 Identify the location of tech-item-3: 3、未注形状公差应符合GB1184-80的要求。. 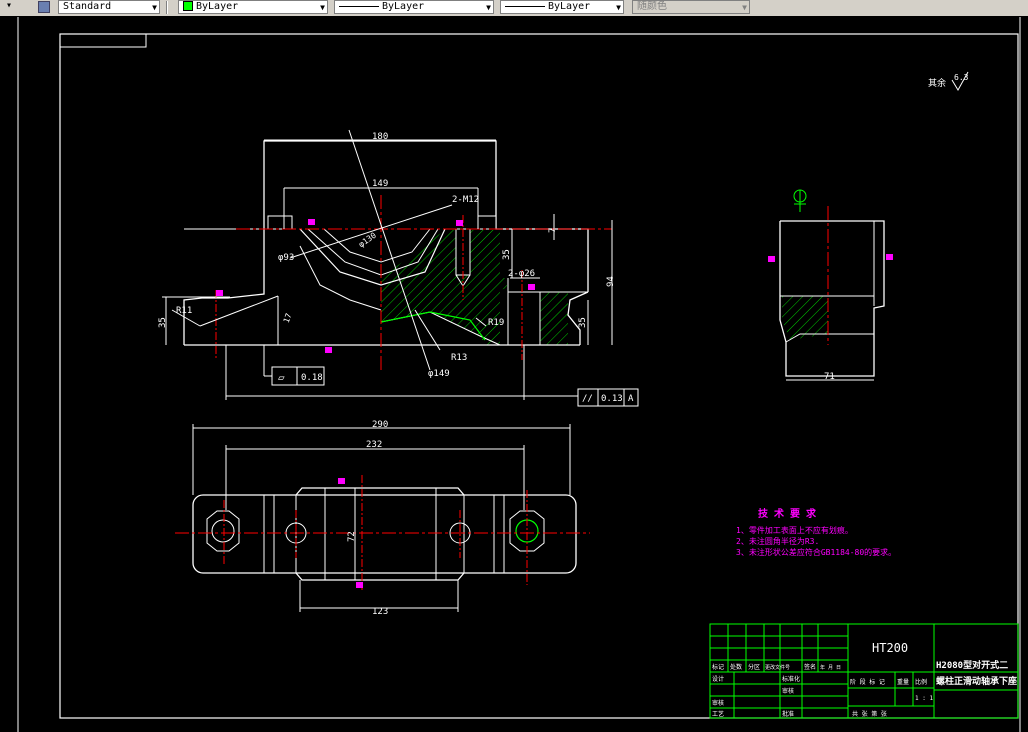
(816, 552).